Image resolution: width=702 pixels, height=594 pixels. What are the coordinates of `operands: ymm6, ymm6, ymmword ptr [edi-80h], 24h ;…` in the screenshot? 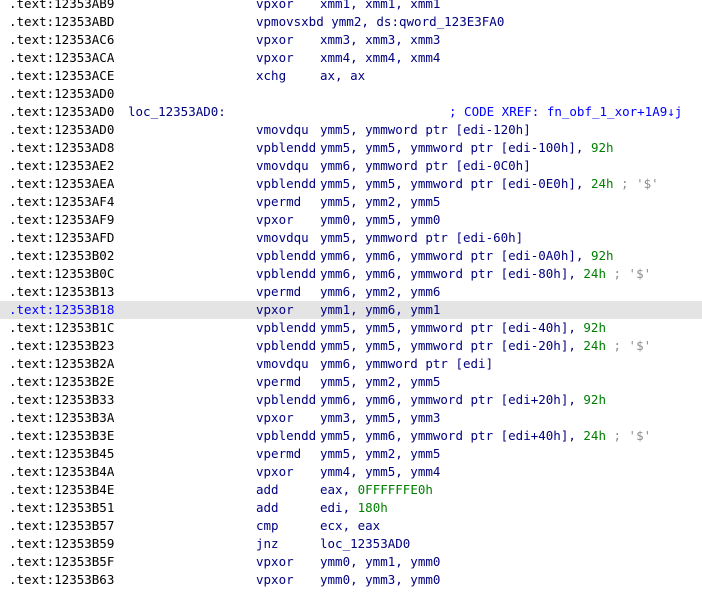 It's located at (485, 274).